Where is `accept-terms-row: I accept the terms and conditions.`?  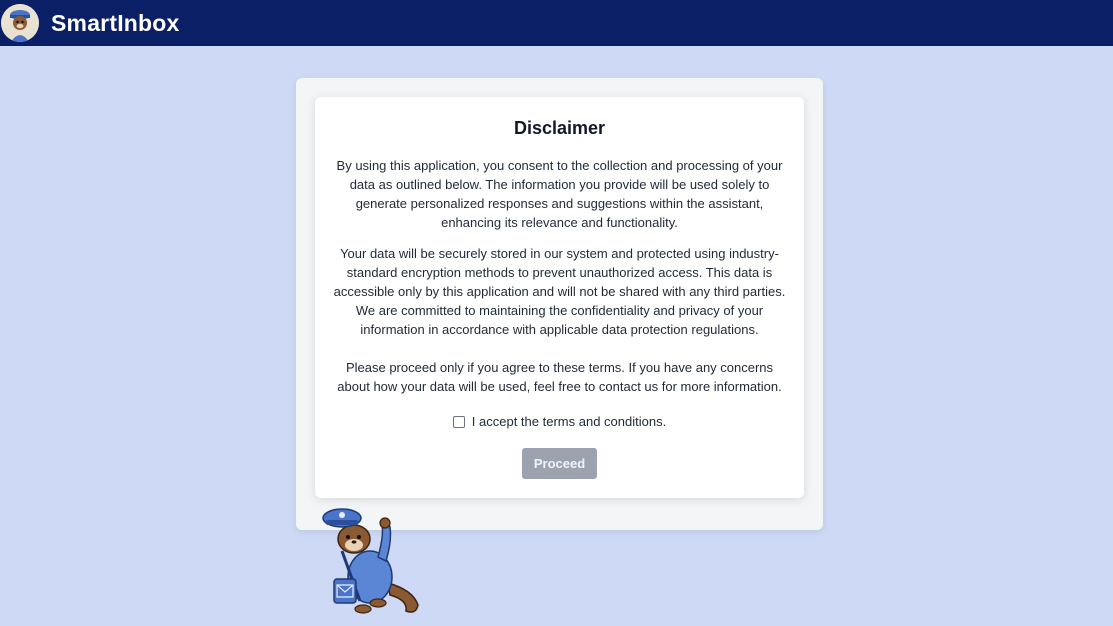 accept-terms-row: I accept the terms and conditions. is located at coordinates (559, 421).